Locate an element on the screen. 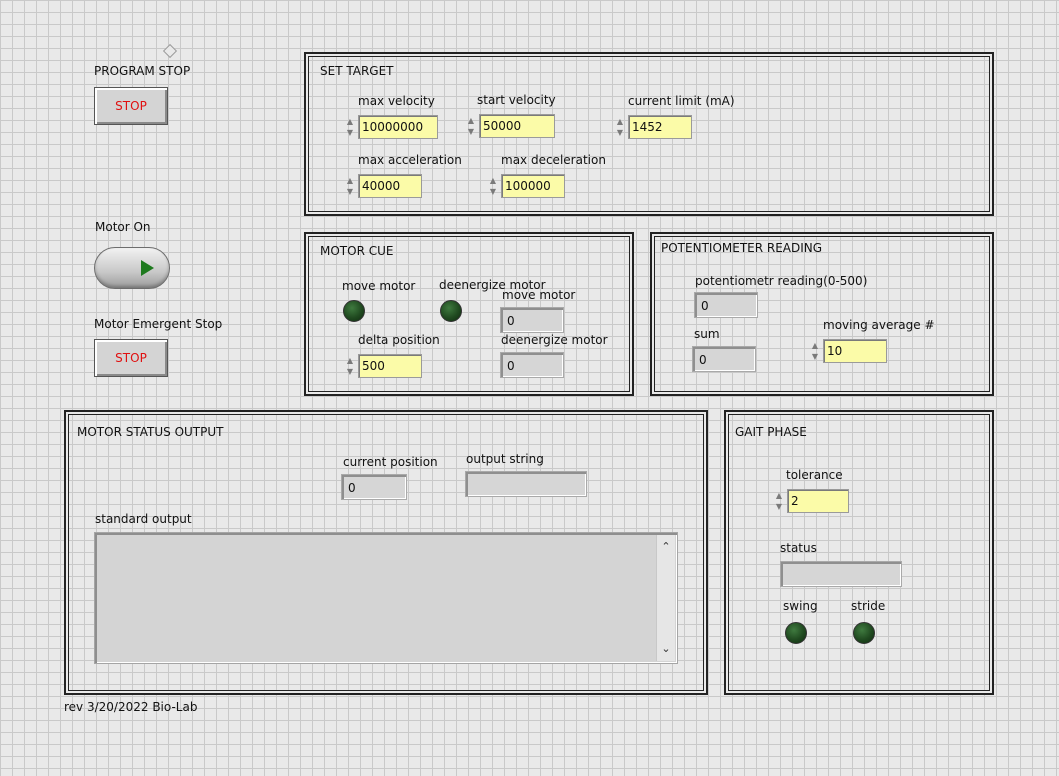  max-acceleration-spinner: ▲ ▼ is located at coordinates (350, 186).